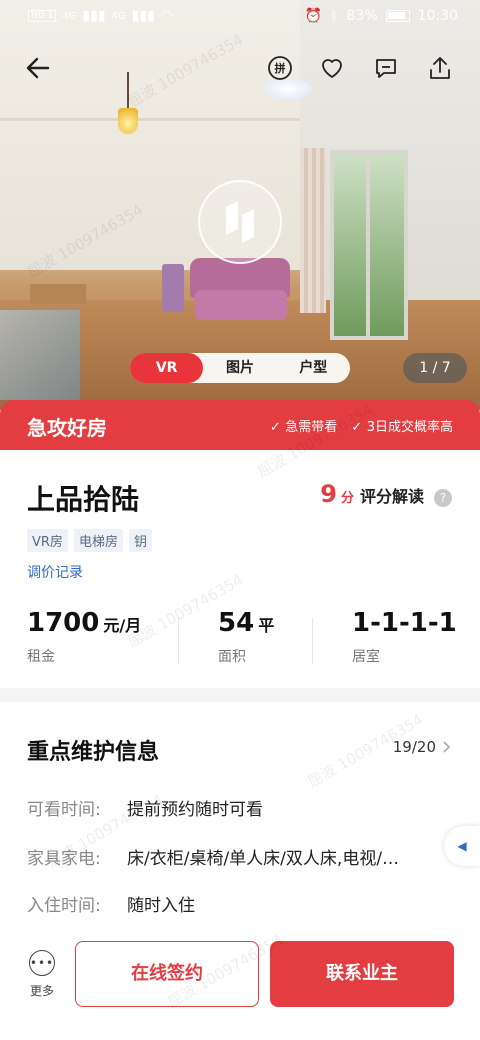 This screenshot has width=480, height=1040. I want to click on contact-owner-button: 联系业主, so click(362, 974).